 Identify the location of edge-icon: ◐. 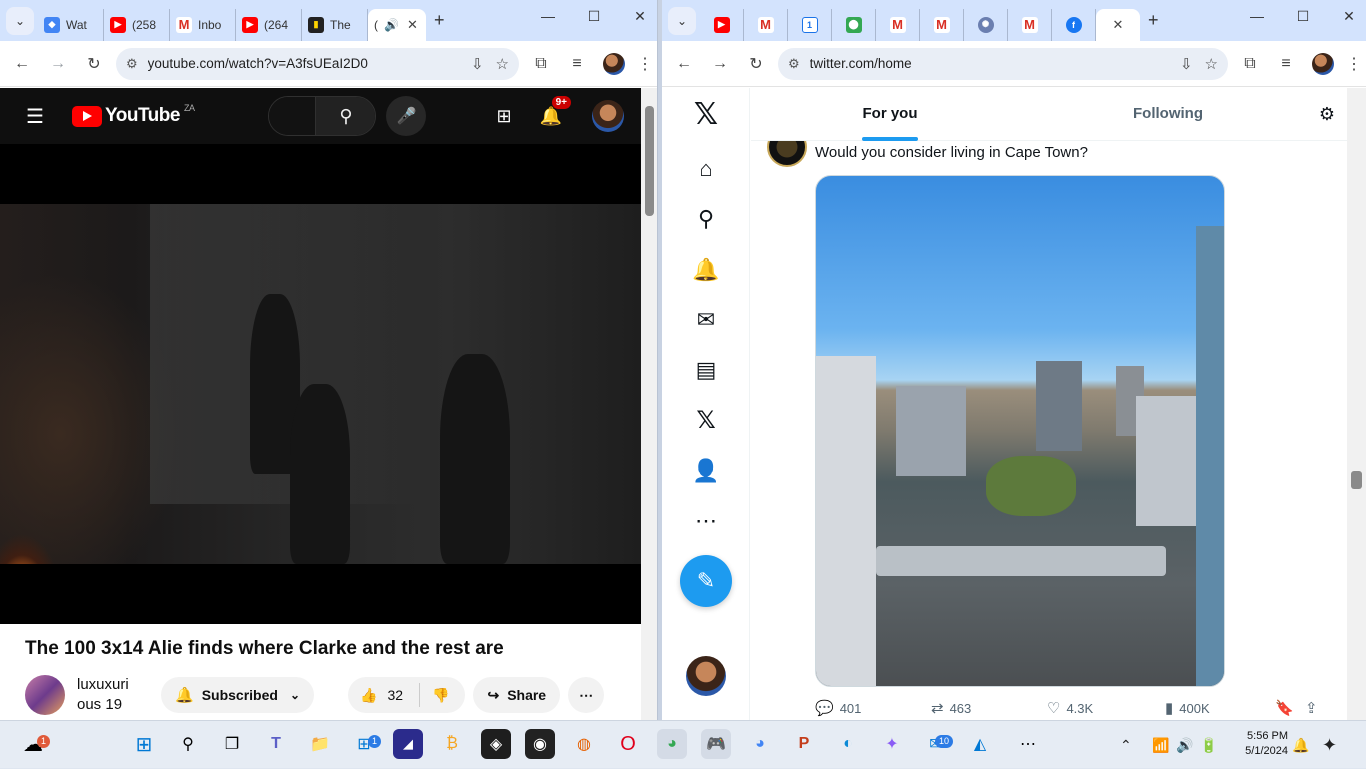
(848, 744).